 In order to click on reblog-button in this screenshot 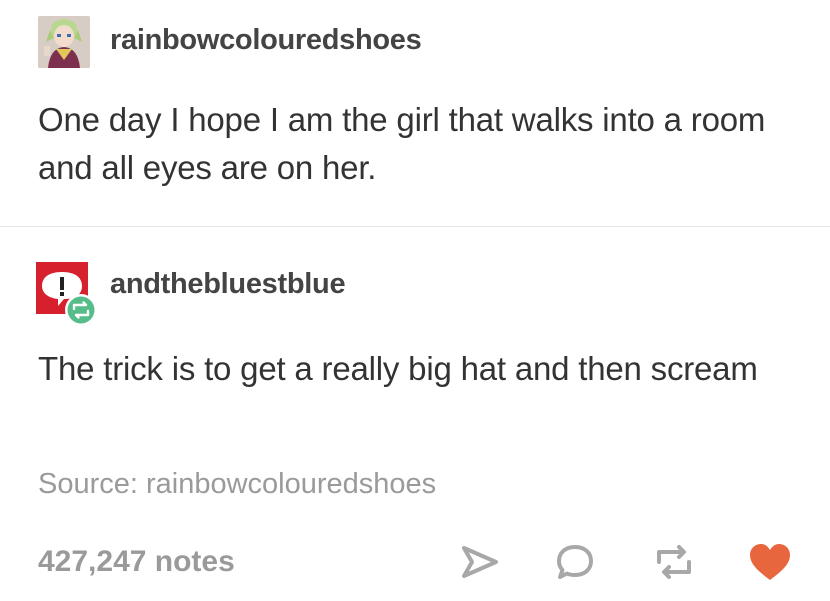, I will do `click(674, 562)`.